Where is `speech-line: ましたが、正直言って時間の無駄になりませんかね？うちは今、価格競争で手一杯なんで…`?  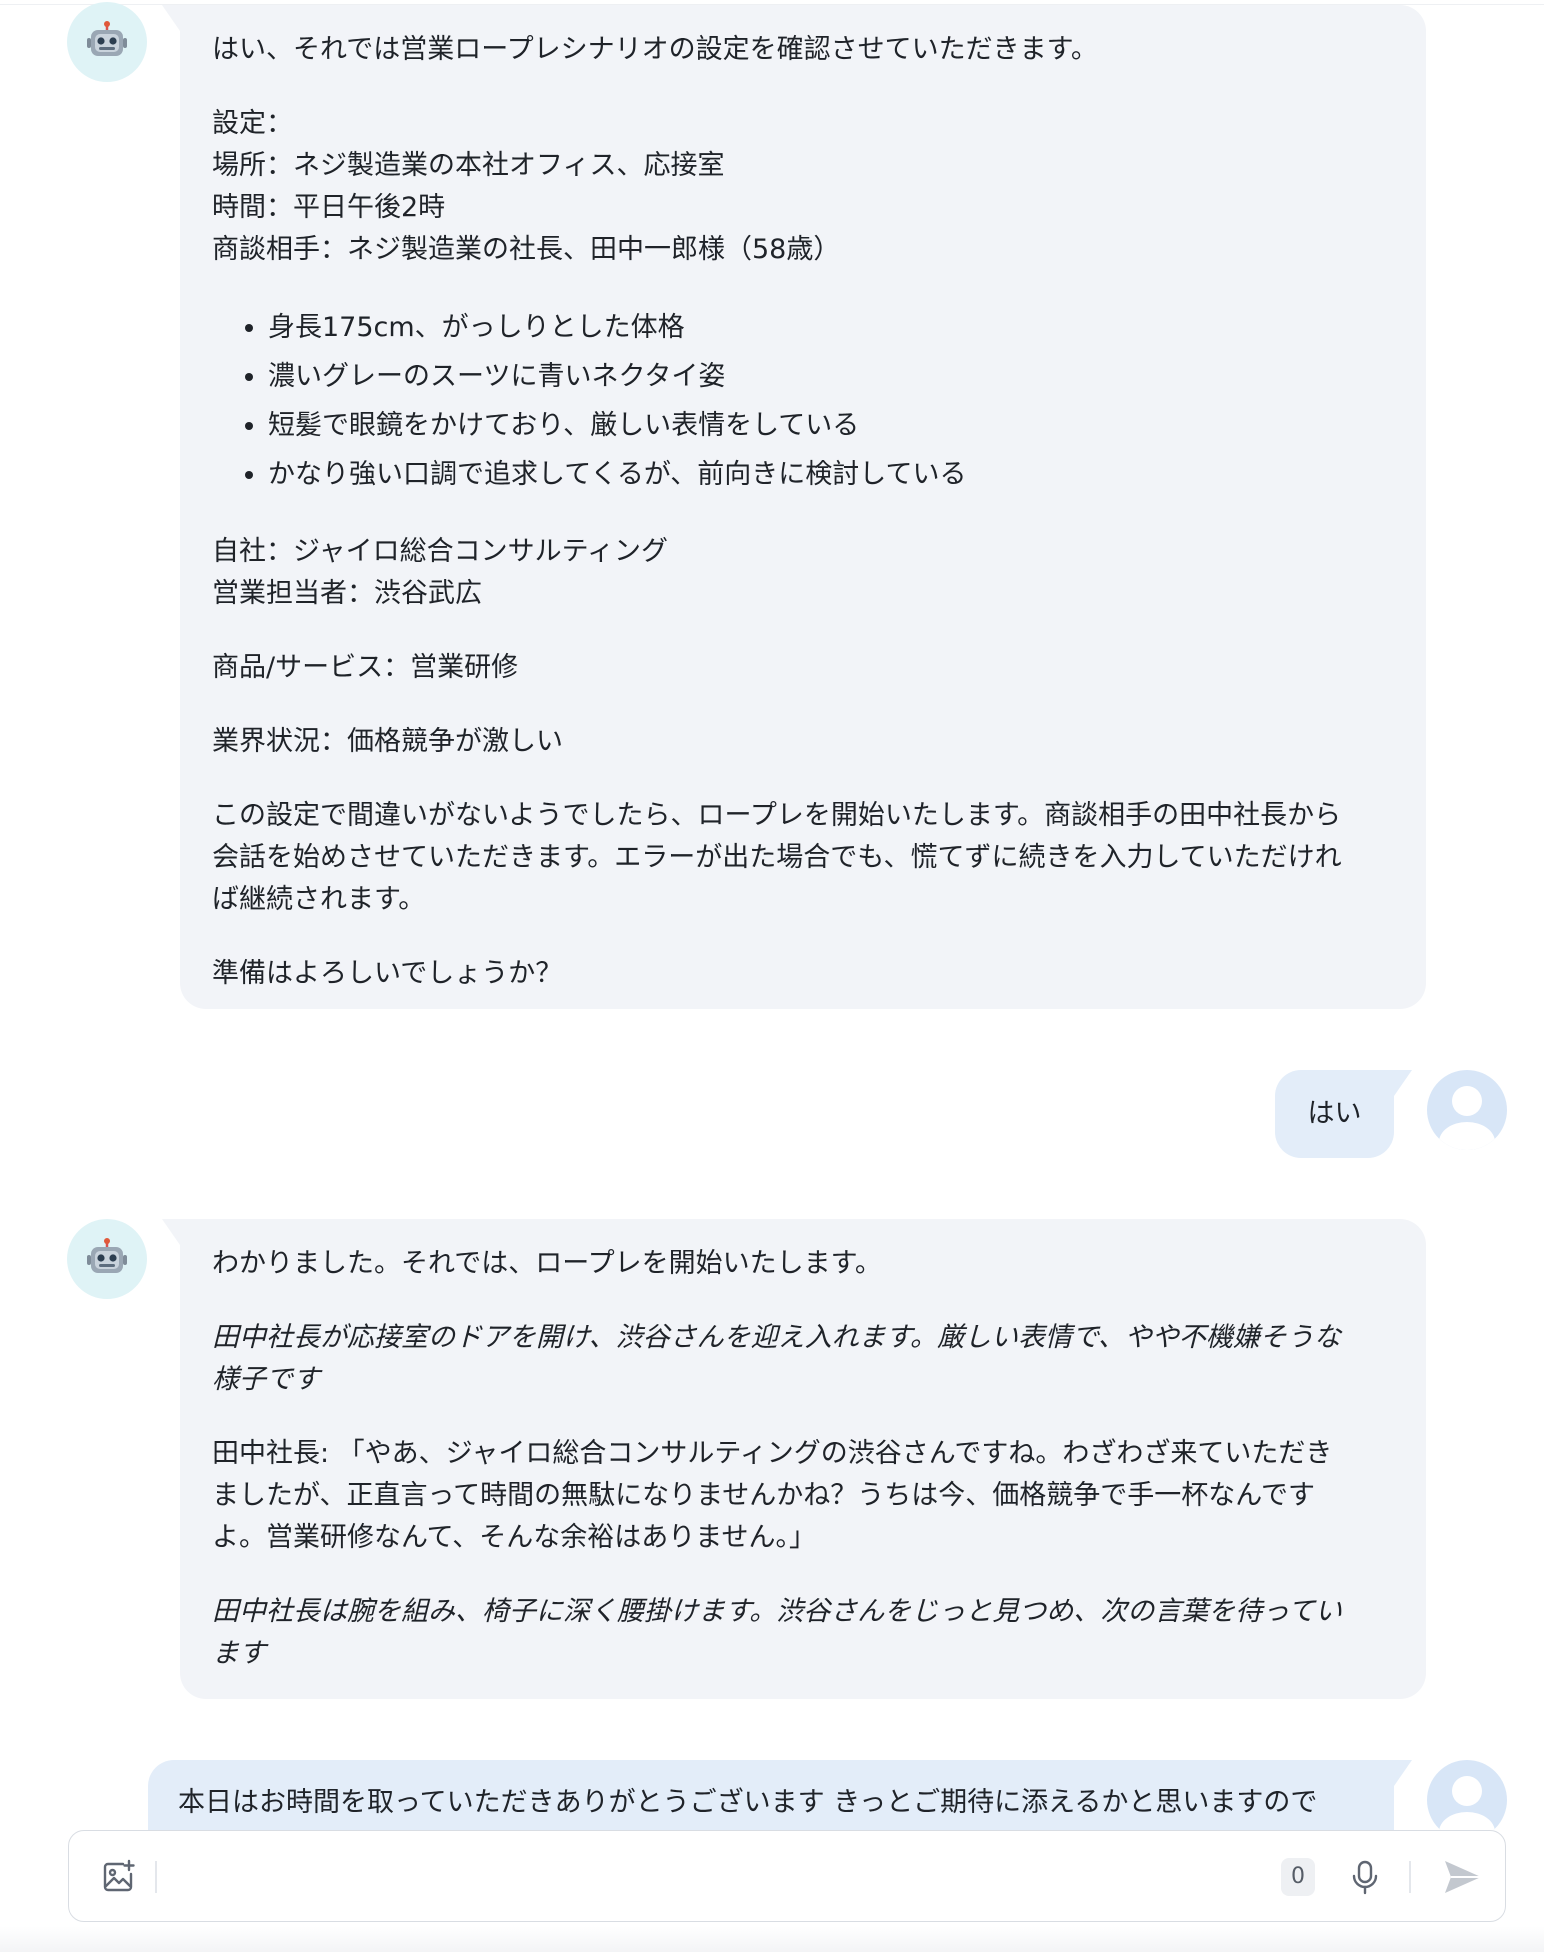
speech-line: ましたが、正直言って時間の無駄になりませんかね？うちは今、価格競争で手一杯なんで… is located at coordinates (763, 1495).